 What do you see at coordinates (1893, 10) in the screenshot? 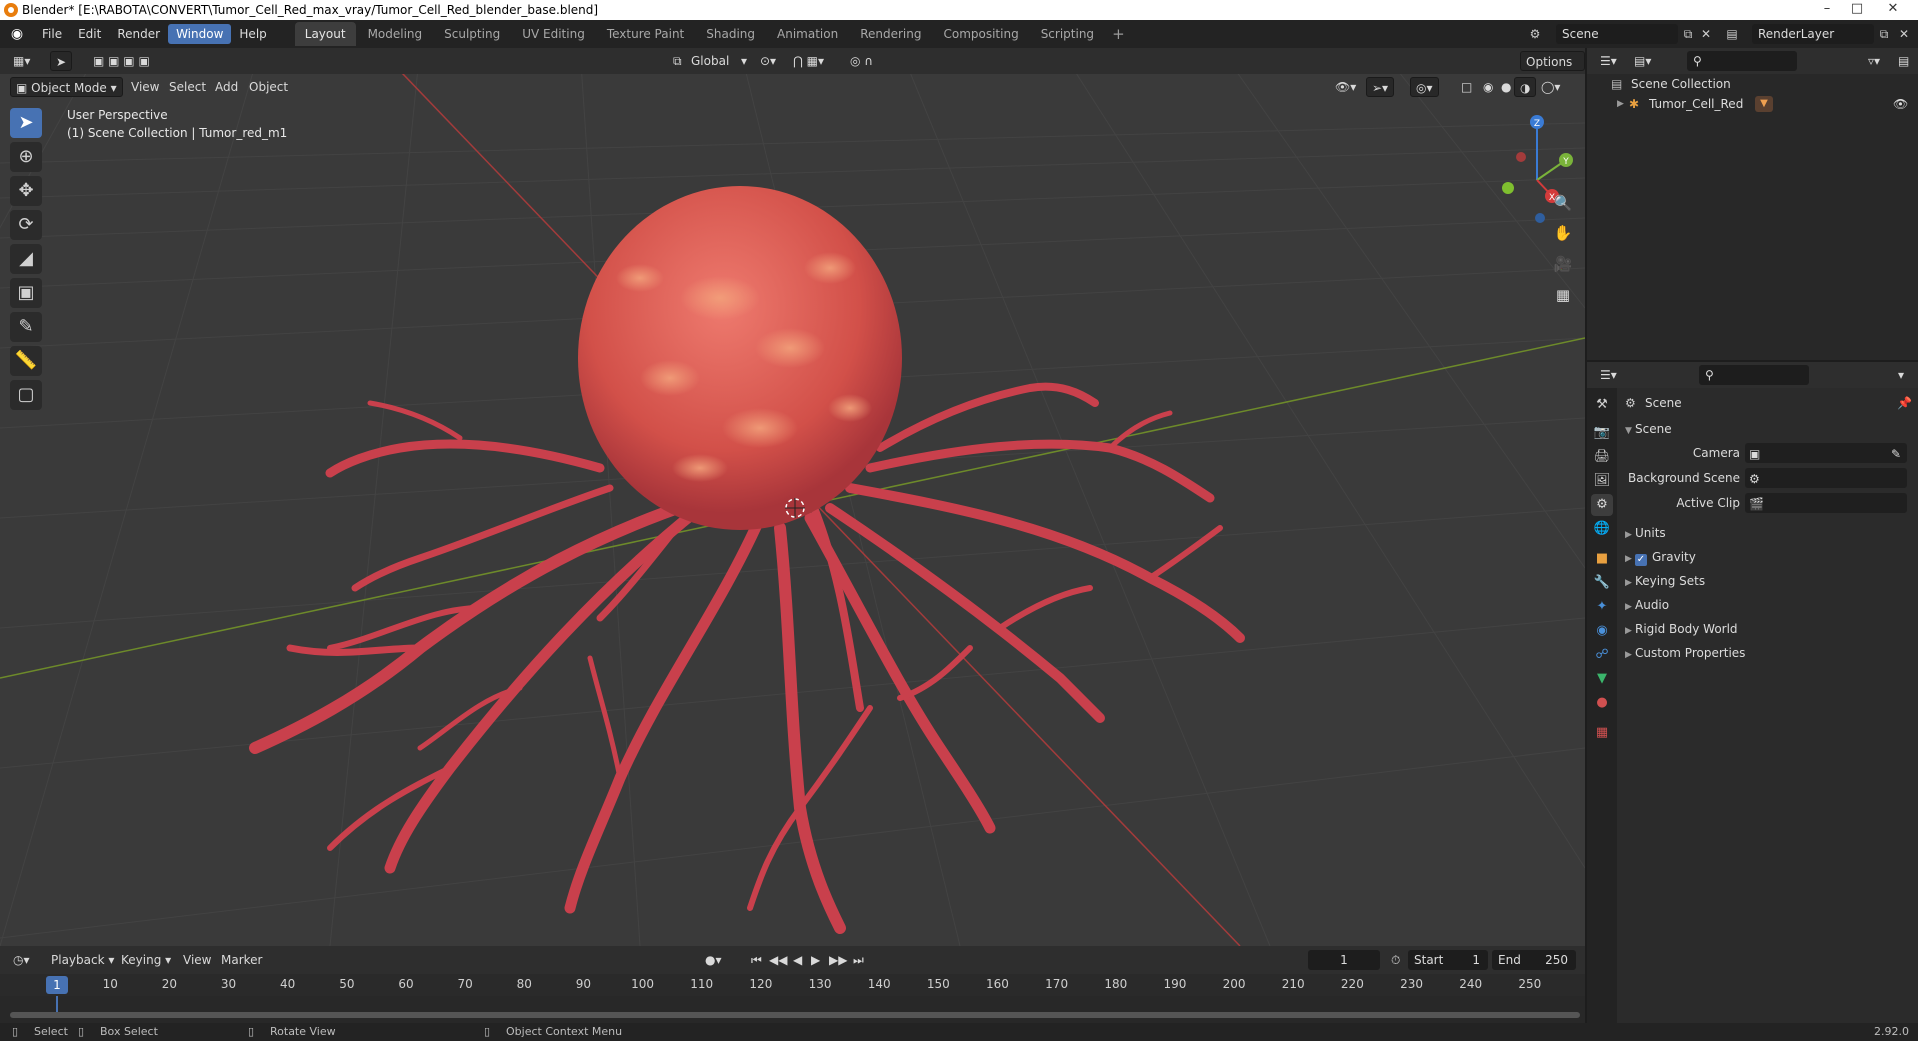
I see `close-window-button: ✕` at bounding box center [1893, 10].